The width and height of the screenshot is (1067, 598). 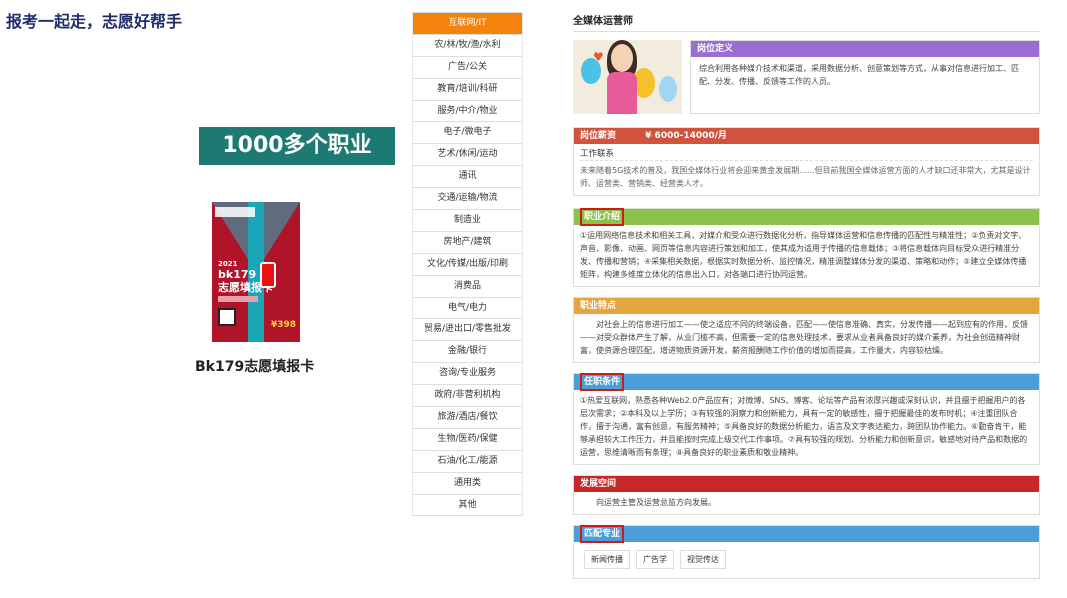 What do you see at coordinates (806, 534) in the screenshot?
I see `majors-heading: 匹配专业` at bounding box center [806, 534].